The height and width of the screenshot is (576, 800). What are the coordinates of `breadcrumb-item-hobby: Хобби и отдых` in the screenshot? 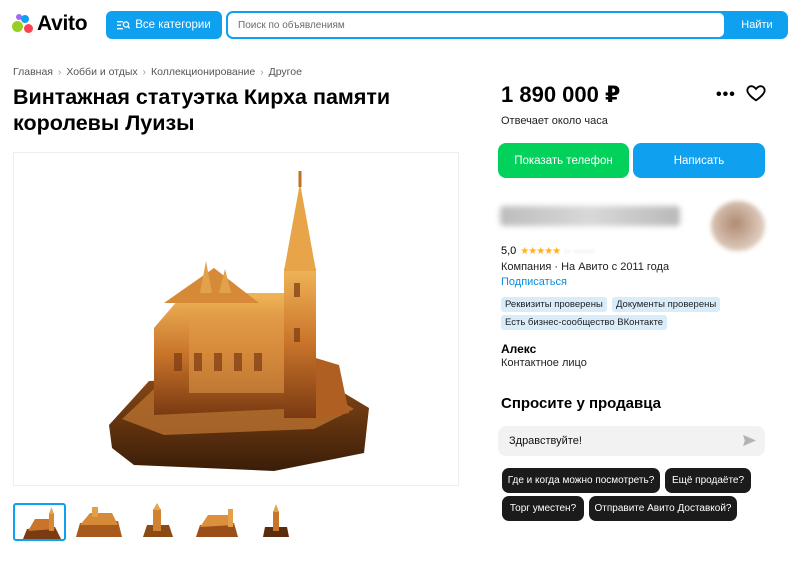 It's located at (101, 72).